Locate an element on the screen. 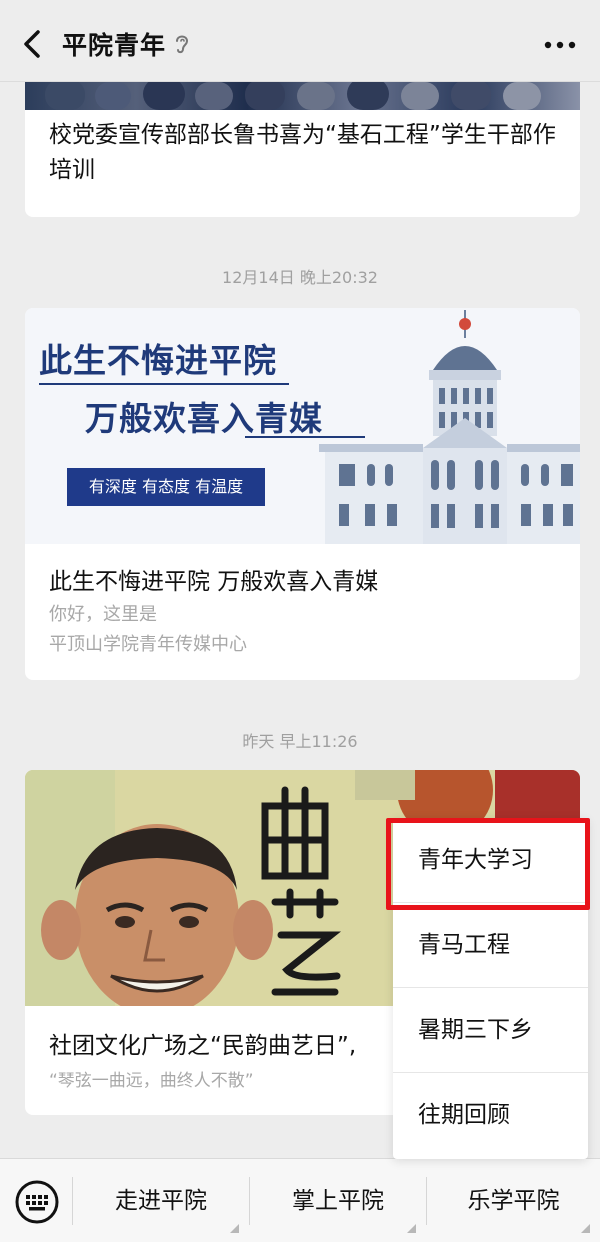  menu-button-enter-pingyuan: 走进平院 is located at coordinates (161, 1200).